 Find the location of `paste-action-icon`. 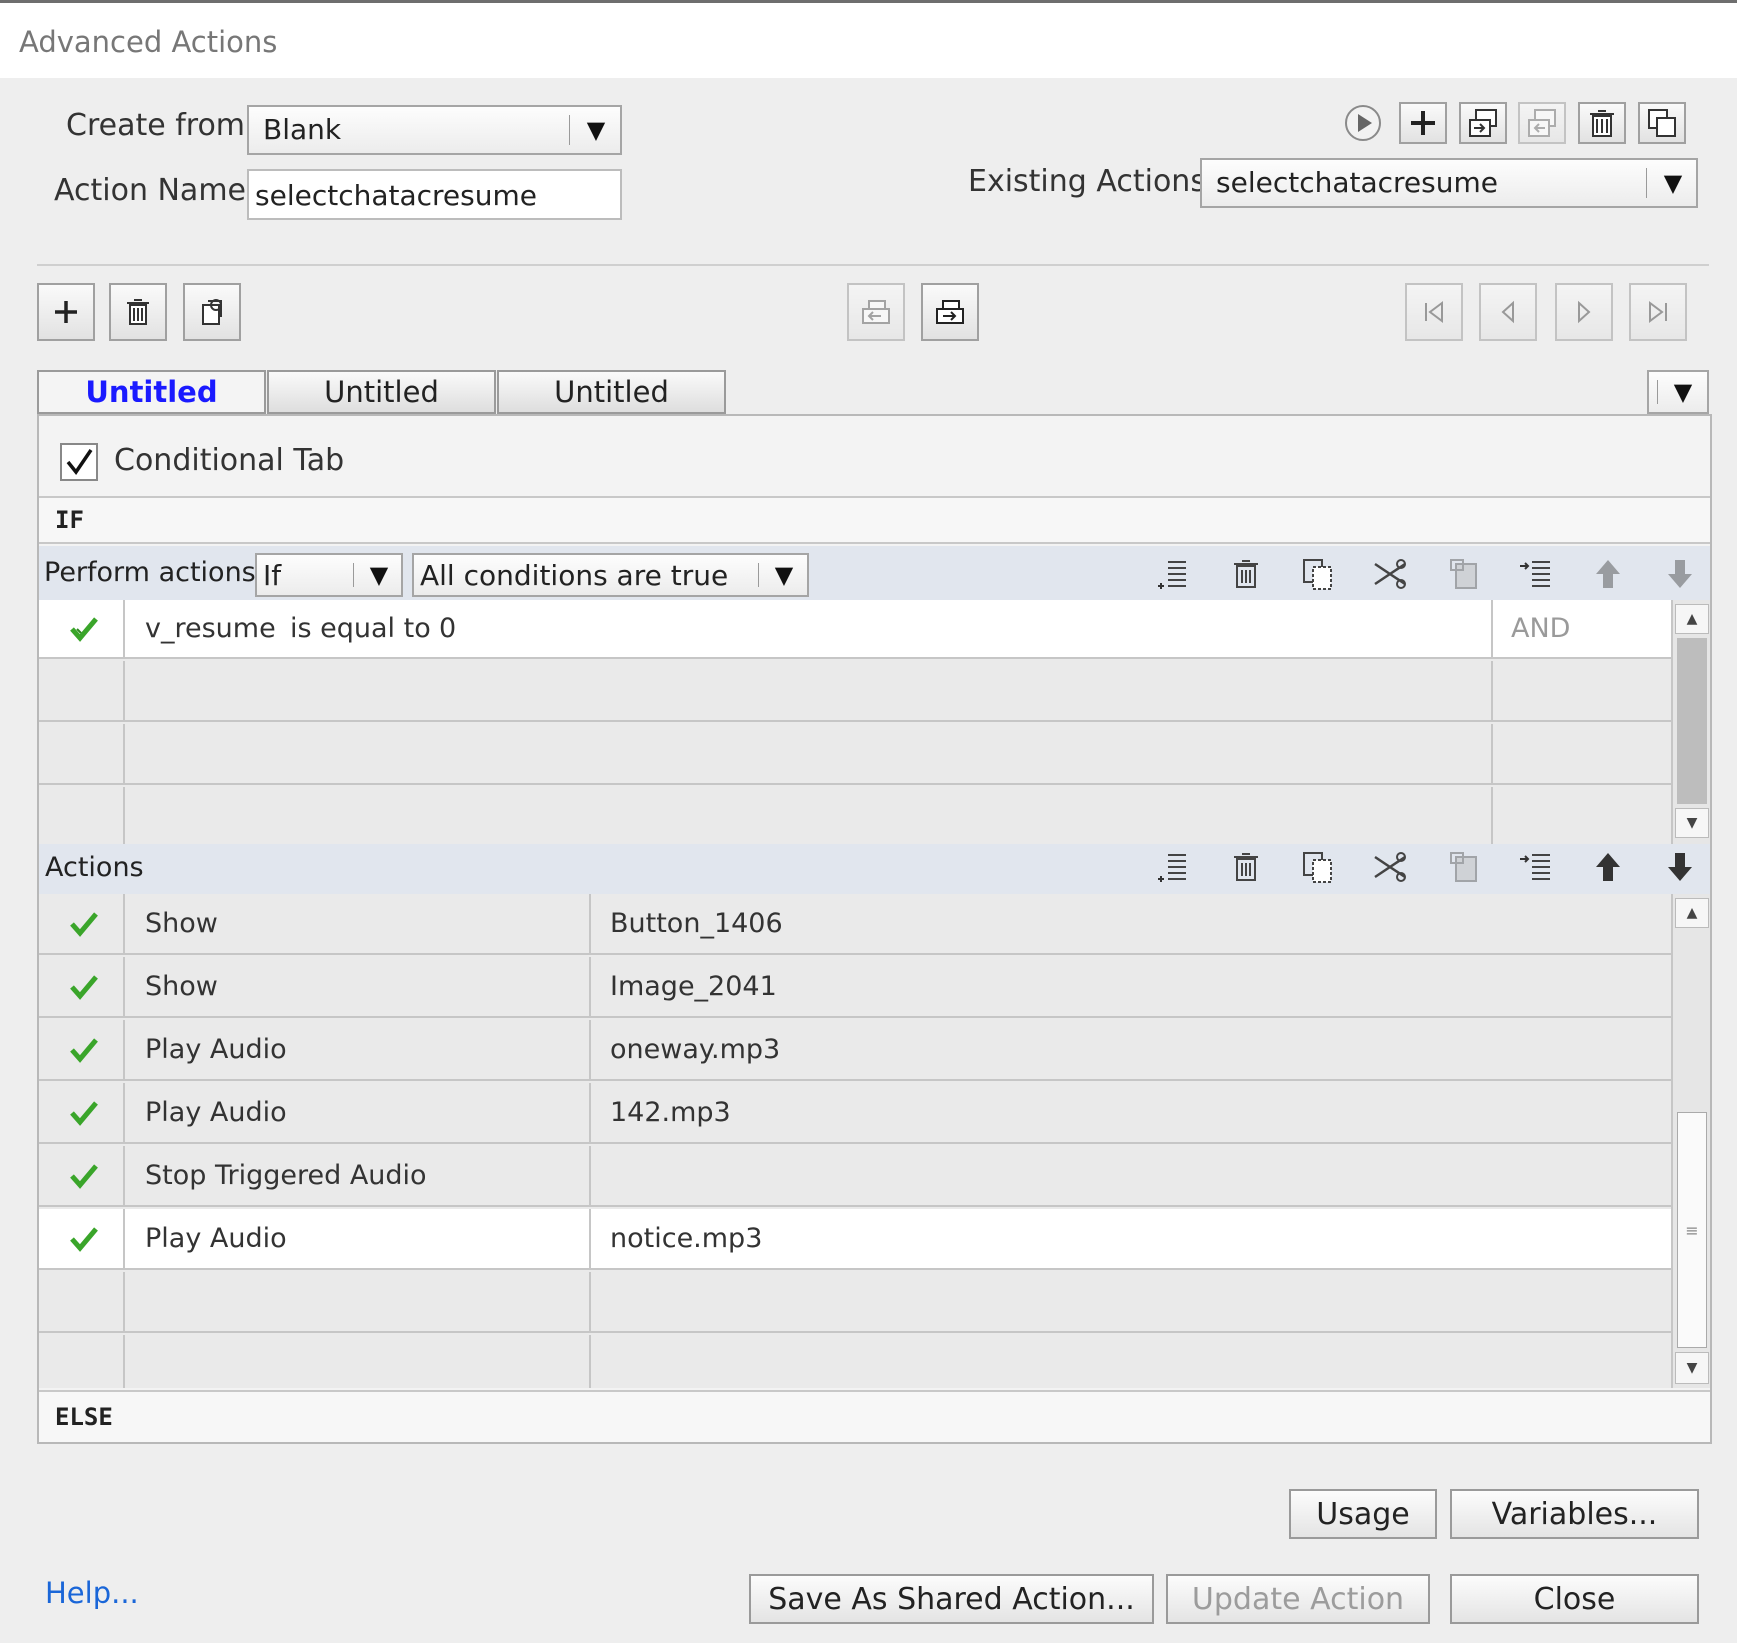

paste-action-icon is located at coordinates (1464, 869).